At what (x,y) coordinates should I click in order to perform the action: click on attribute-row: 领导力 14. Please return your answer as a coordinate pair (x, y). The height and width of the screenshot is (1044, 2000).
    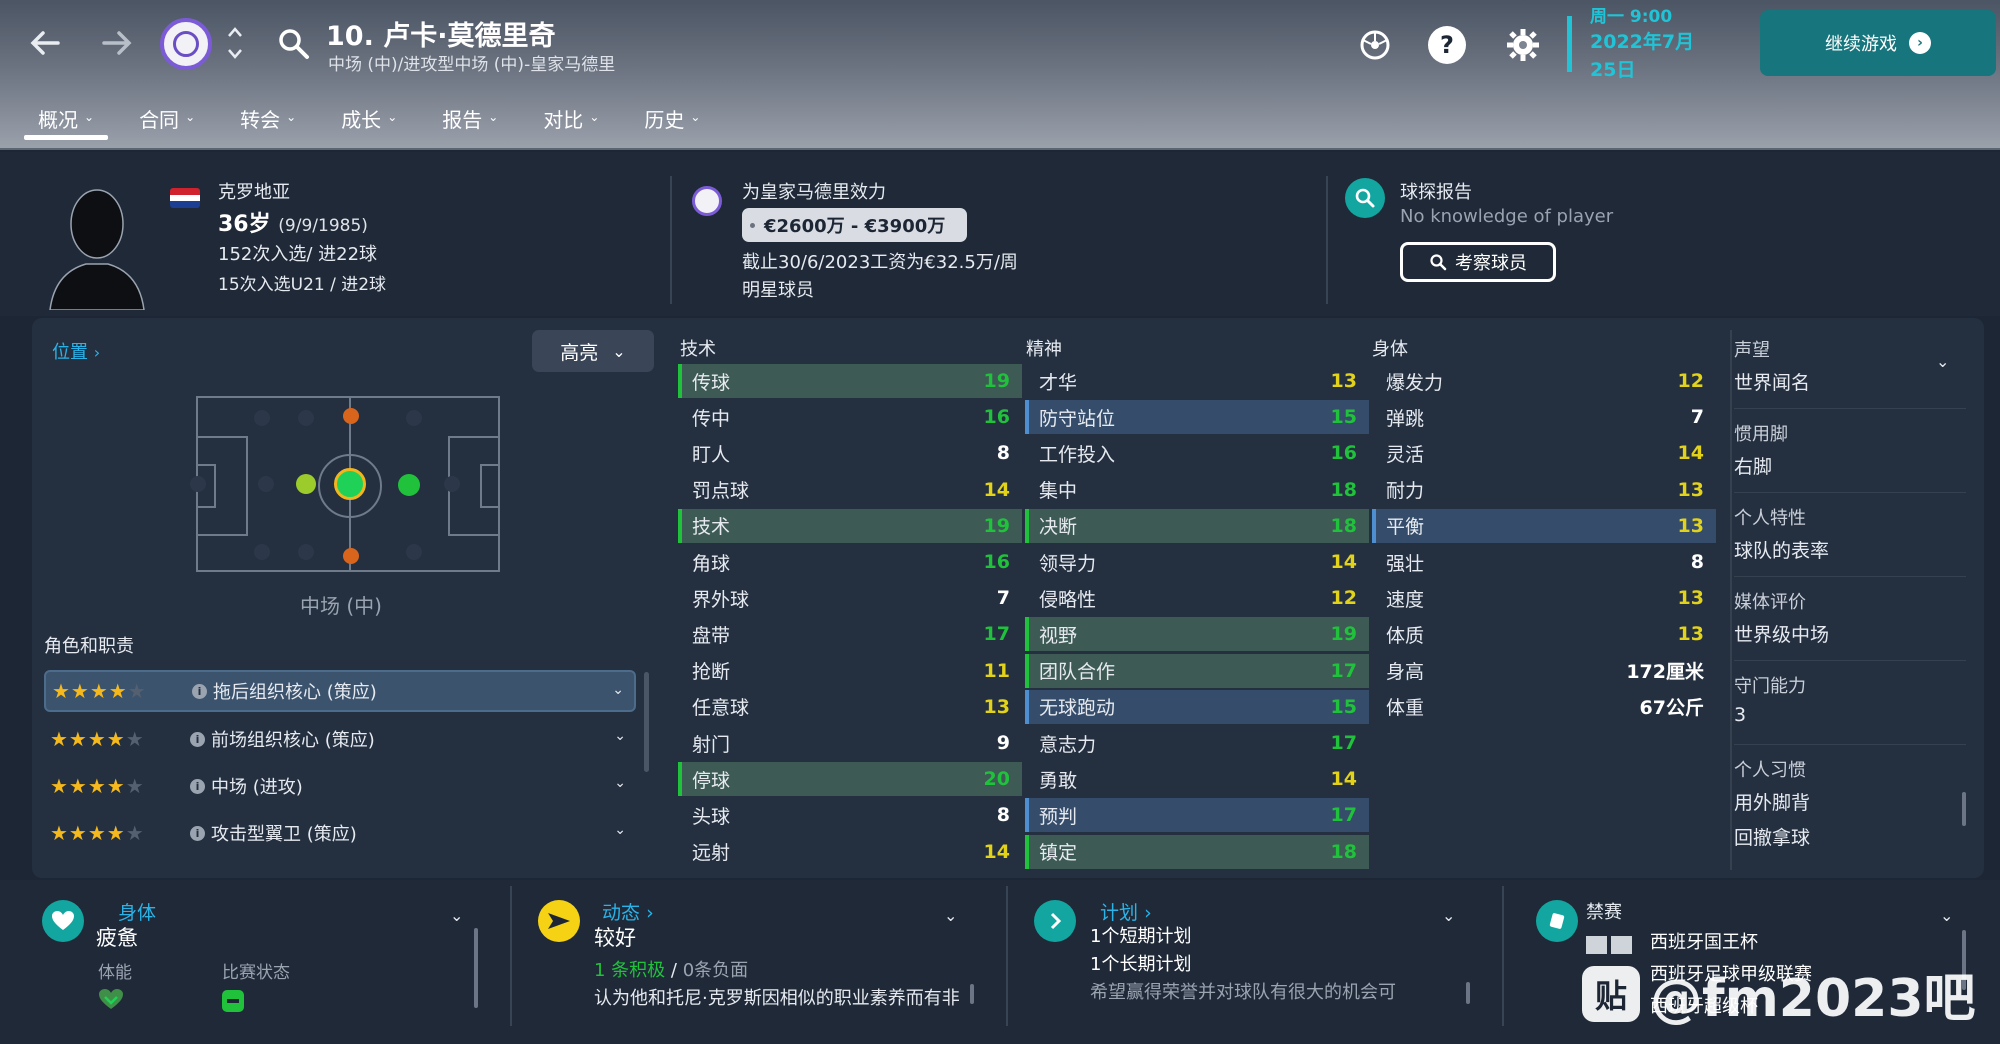
    Looking at the image, I should click on (1197, 562).